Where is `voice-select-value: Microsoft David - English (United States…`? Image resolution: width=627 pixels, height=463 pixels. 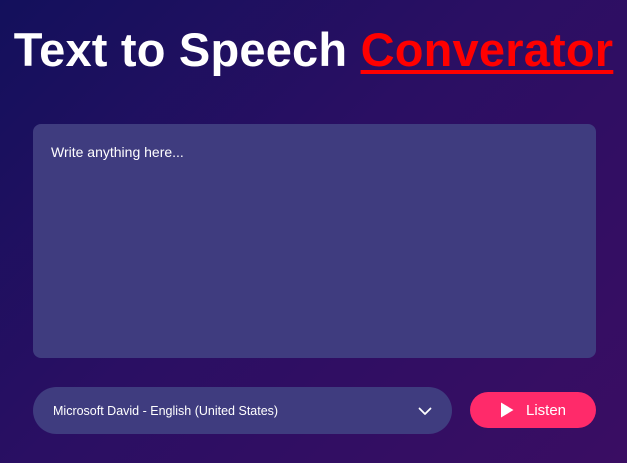
voice-select-value: Microsoft David - English (United States… is located at coordinates (166, 410).